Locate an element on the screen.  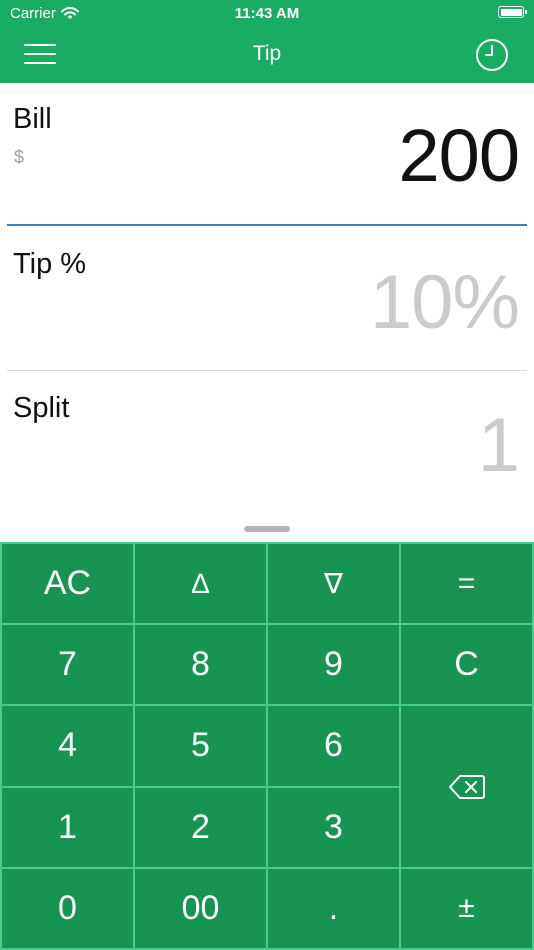
key-8: 8 is located at coordinates (200, 665).